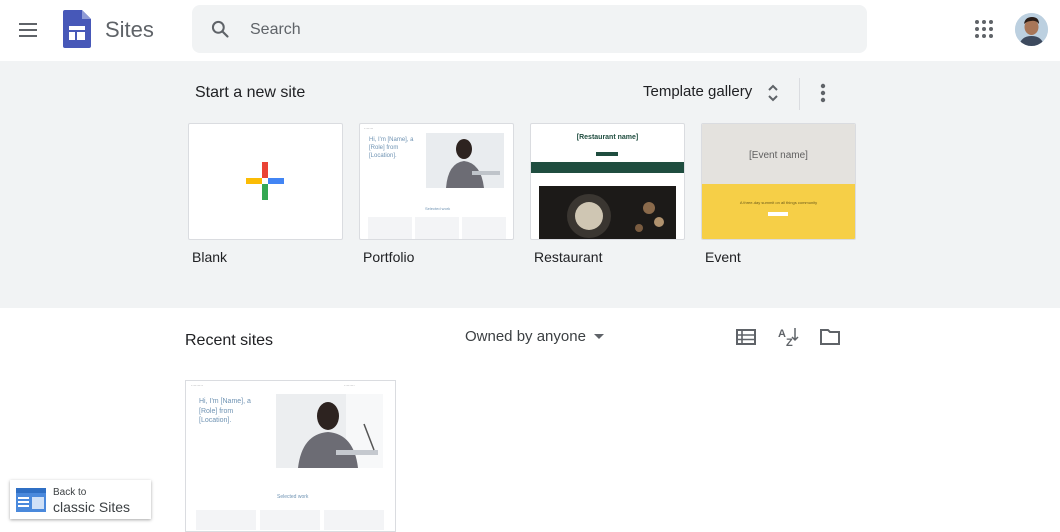 The image size is (1060, 532). I want to click on account-avatar, so click(1031, 29).